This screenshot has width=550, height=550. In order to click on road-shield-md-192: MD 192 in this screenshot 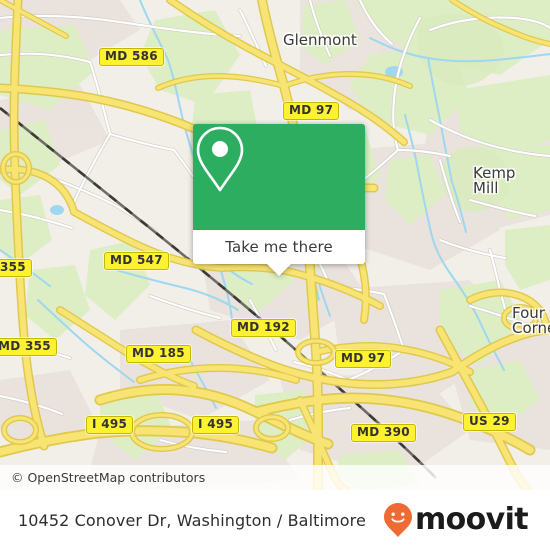, I will do `click(263, 328)`.